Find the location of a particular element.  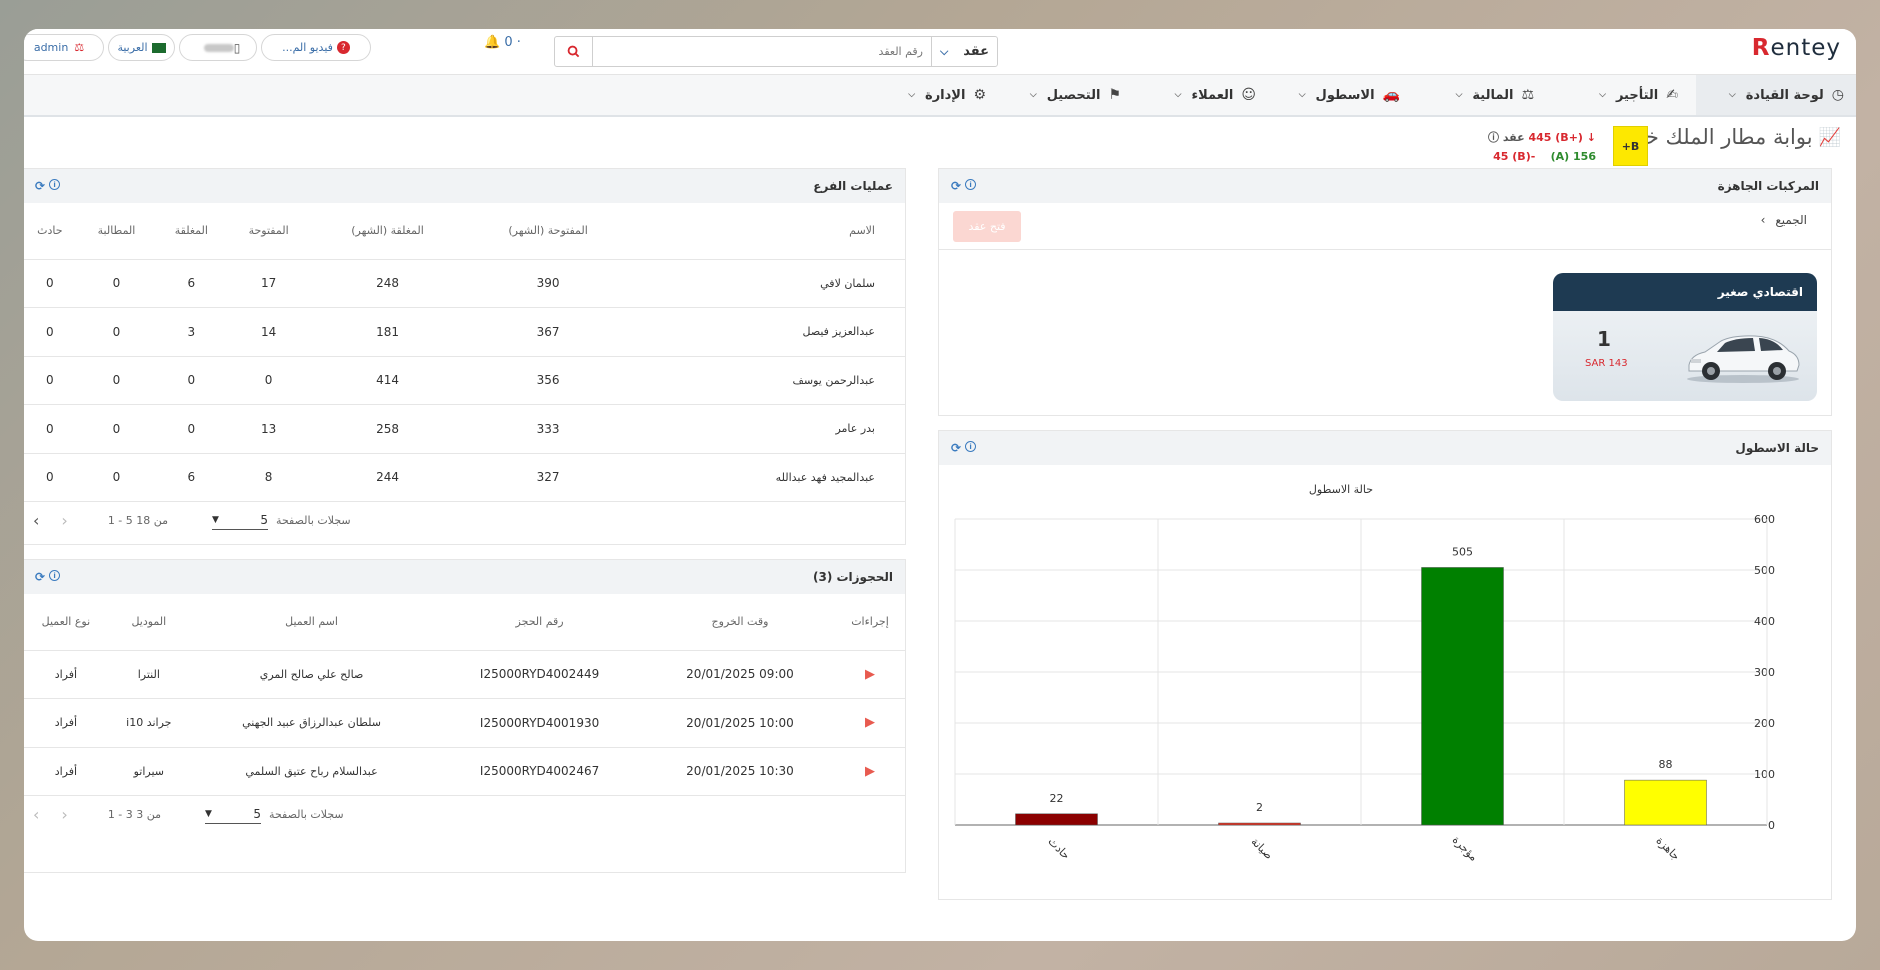

page-title: 📈 بوابة مطار الملك خالد is located at coordinates (1731, 137).